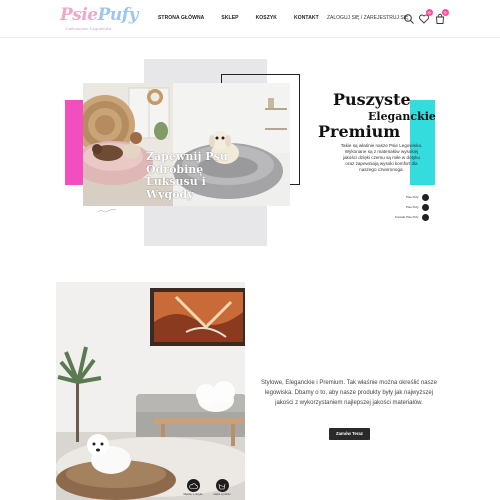 The image size is (500, 500). What do you see at coordinates (372, 99) in the screenshot?
I see `hero-title-line1: Puszyste` at bounding box center [372, 99].